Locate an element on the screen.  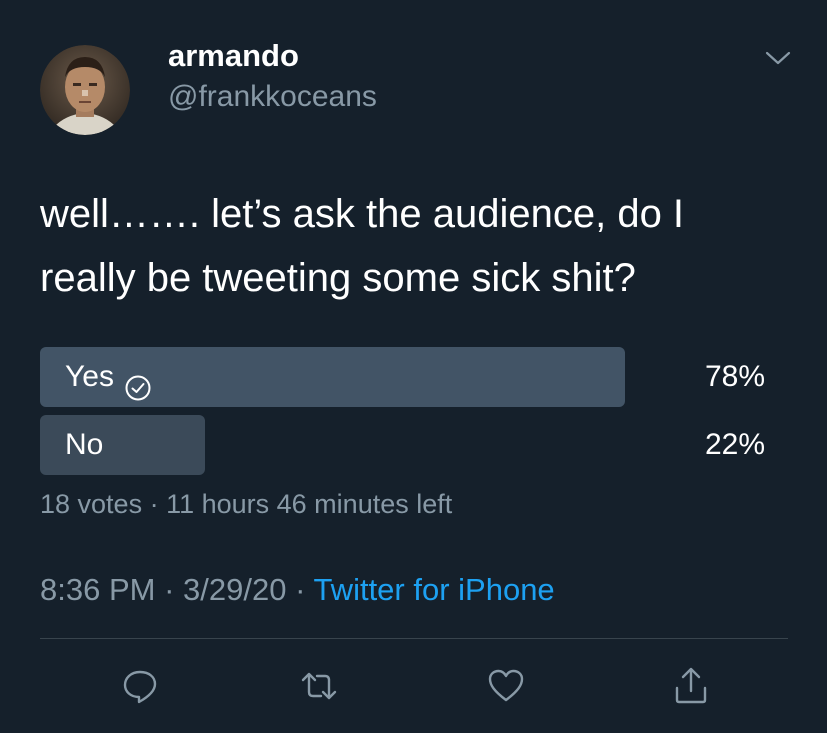
retweet-button is located at coordinates (319, 686).